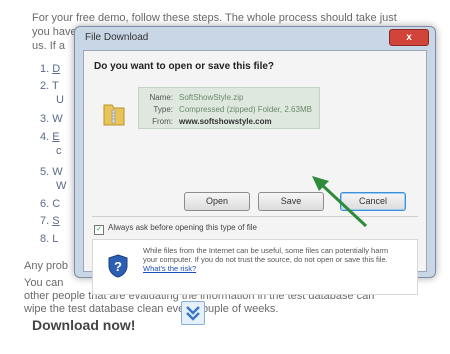 The width and height of the screenshot is (450, 354). I want to click on open-button: Open, so click(217, 201).